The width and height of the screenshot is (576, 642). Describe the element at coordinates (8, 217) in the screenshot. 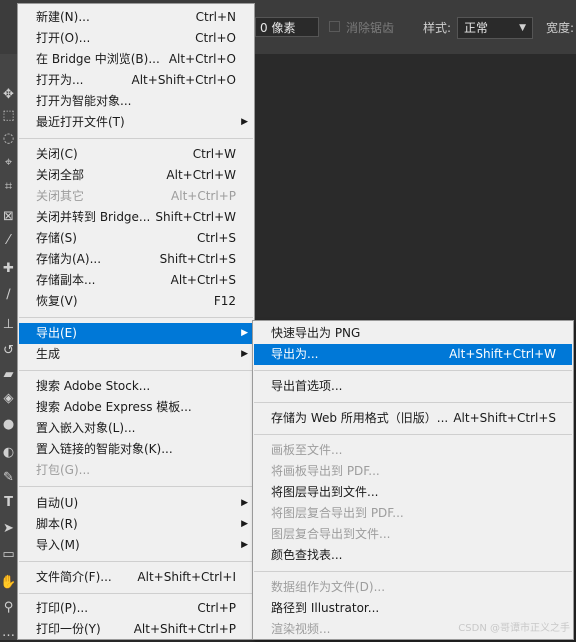

I see `frame-tool-icon: ⊠` at that location.